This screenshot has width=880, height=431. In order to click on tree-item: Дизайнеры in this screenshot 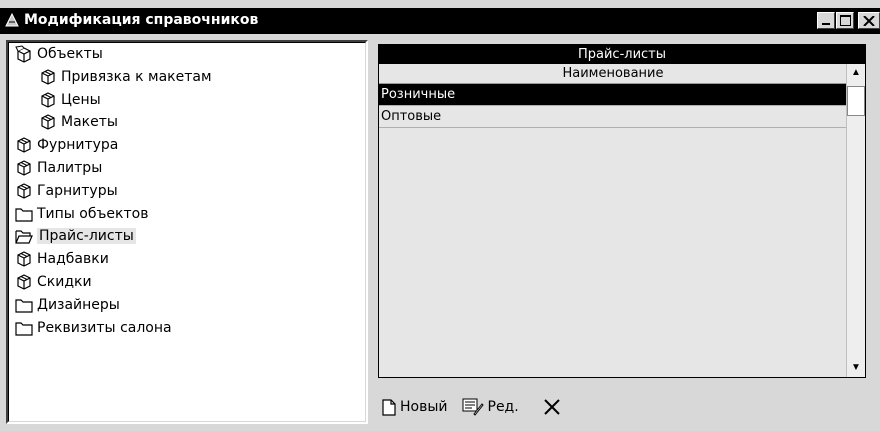, I will do `click(67, 305)`.